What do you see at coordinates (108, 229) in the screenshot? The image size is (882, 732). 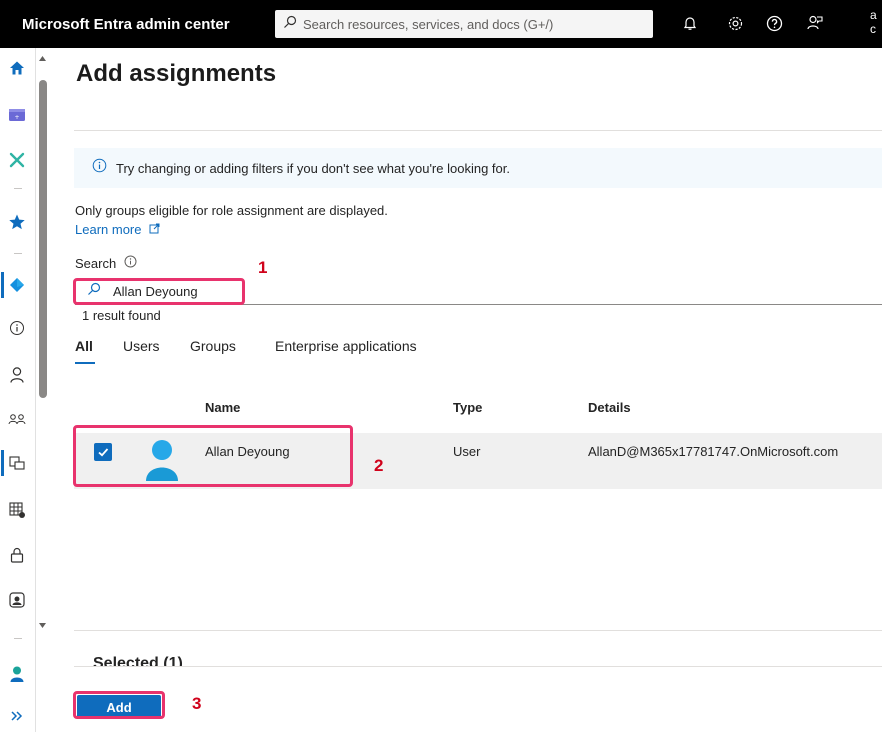 I see `learn-more-label: Learn more` at bounding box center [108, 229].